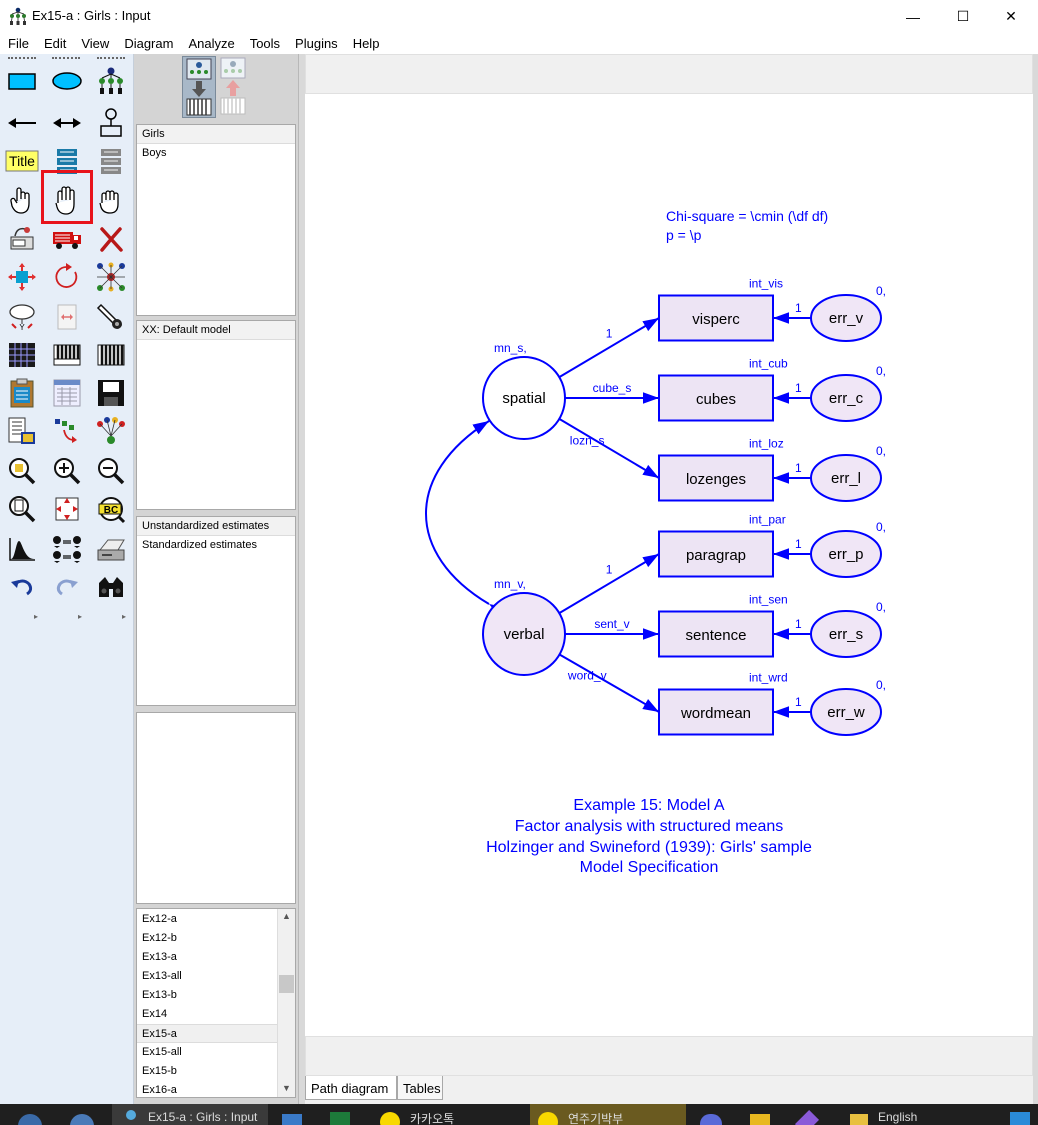 This screenshot has height=1125, width=1038. Describe the element at coordinates (216, 1014) in the screenshot. I see `file-item: Ex14` at that location.